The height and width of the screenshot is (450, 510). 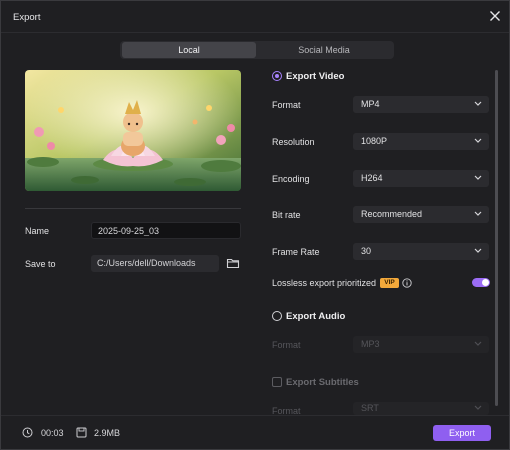 What do you see at coordinates (421, 141) in the screenshot?
I see `resolution-select: 1080P` at bounding box center [421, 141].